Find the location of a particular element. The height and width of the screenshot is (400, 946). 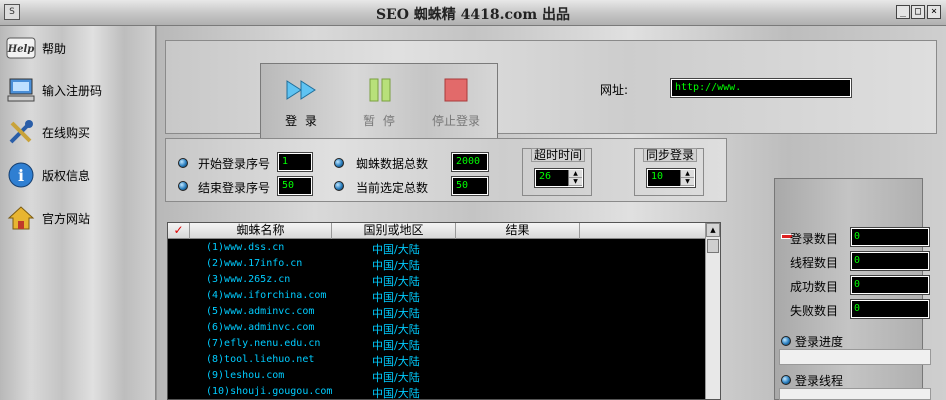

selected-label: 当前选定总数 is located at coordinates (392, 188).